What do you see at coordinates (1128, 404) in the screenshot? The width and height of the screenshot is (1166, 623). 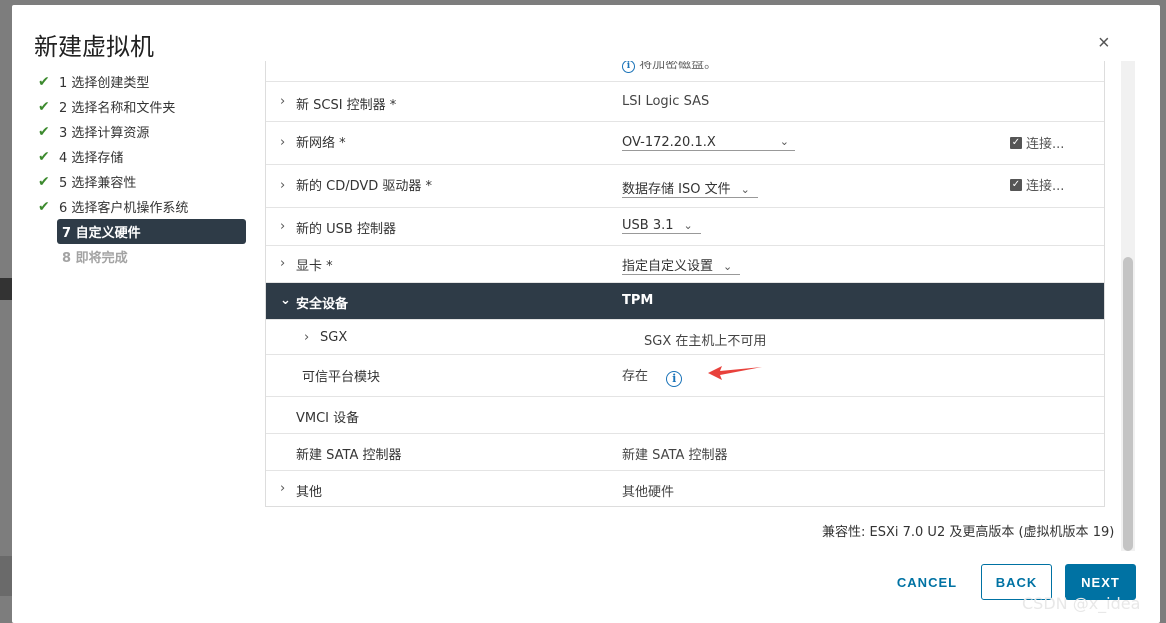 I see `scrollbar-thumb` at bounding box center [1128, 404].